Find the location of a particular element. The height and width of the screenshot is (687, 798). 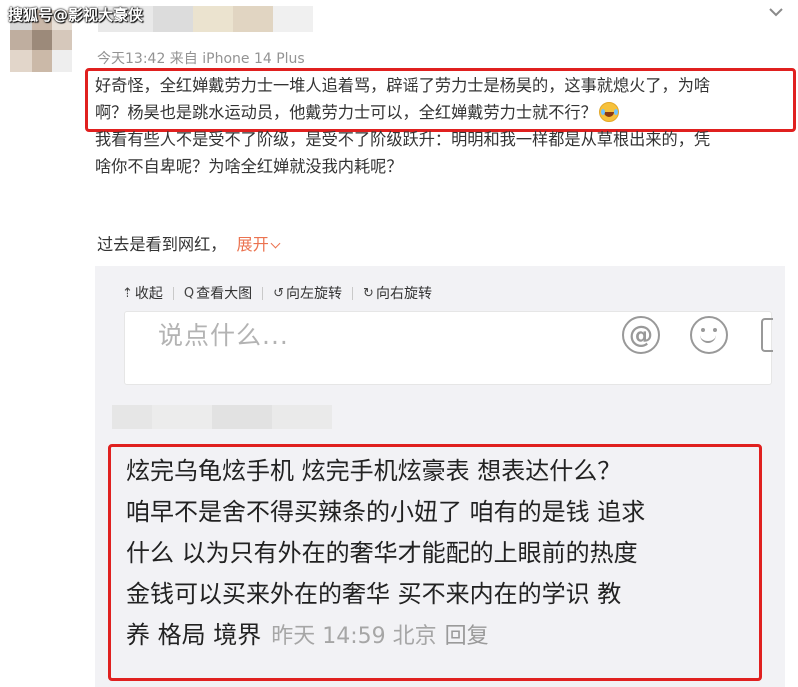

post-line: 好奇怪，全红婵戴劳力士一堆人追着骂，辟谣了劳力士是杨昊的，这事就熄火了，为啥 is located at coordinates (403, 85).